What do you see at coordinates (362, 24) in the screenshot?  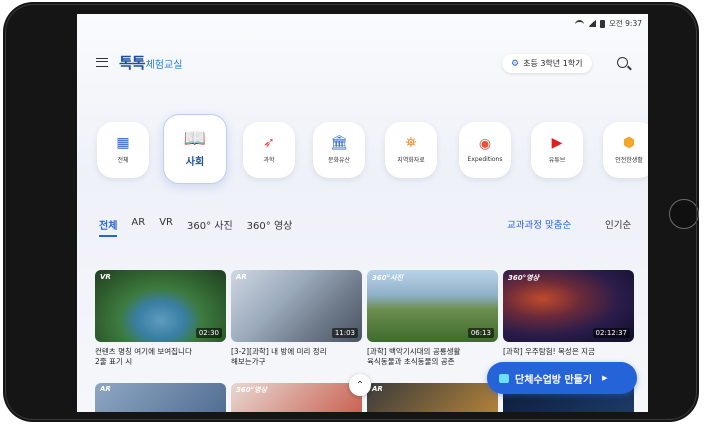 I see `status-bar: 오전 9:37` at bounding box center [362, 24].